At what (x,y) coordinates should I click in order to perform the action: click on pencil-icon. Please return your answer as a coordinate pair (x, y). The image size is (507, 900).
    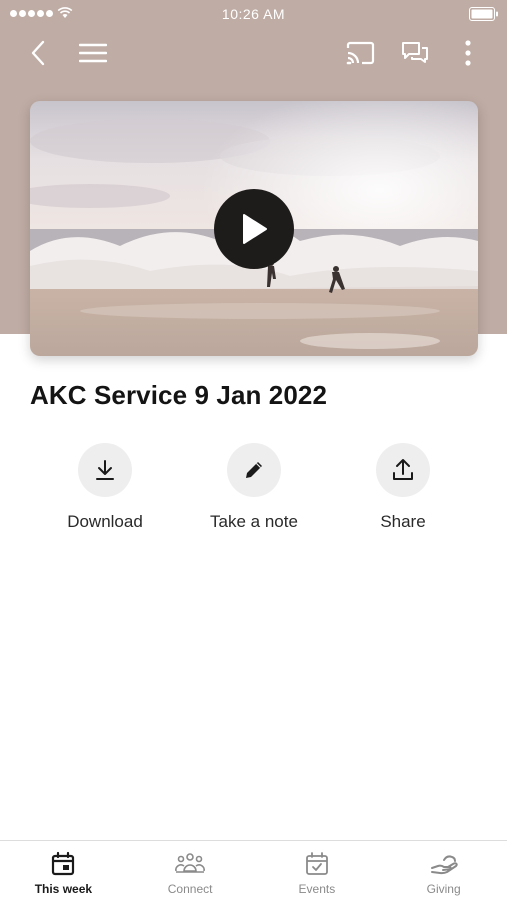
    Looking at the image, I should click on (254, 470).